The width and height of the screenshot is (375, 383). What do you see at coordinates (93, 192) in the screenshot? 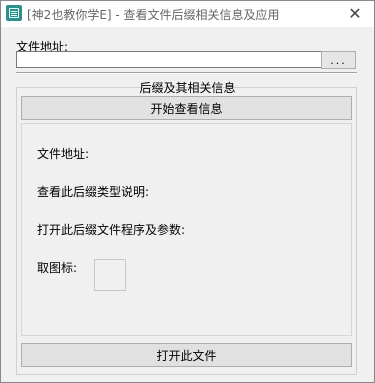
I see `info-type-label: 查看此后缀类型说明:` at bounding box center [93, 192].